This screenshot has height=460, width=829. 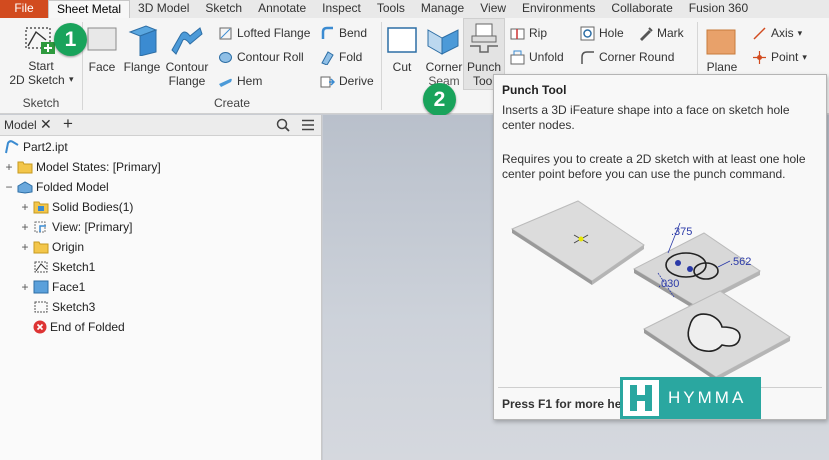 What do you see at coordinates (661, 33) in the screenshot?
I see `mark-button: Mark` at bounding box center [661, 33].